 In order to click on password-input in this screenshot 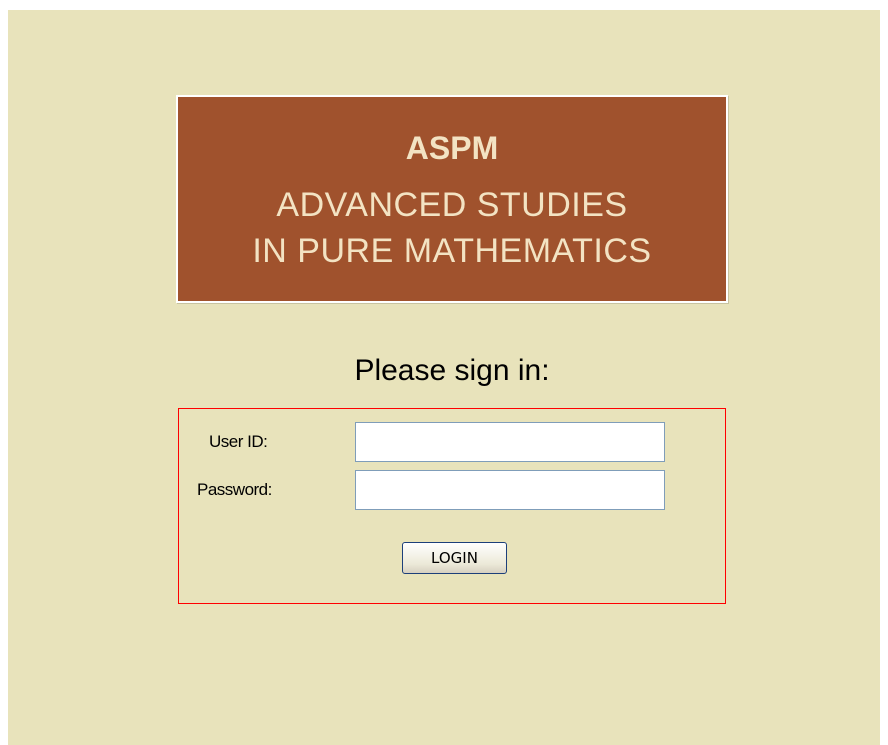, I will do `click(510, 490)`.